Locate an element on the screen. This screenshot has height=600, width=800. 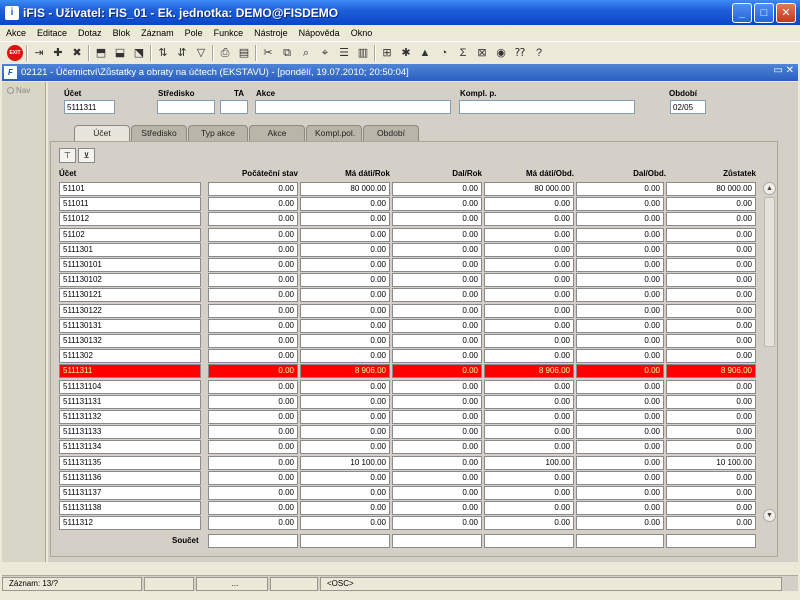
insert-record-icon: ✚ is located at coordinates (58, 53).